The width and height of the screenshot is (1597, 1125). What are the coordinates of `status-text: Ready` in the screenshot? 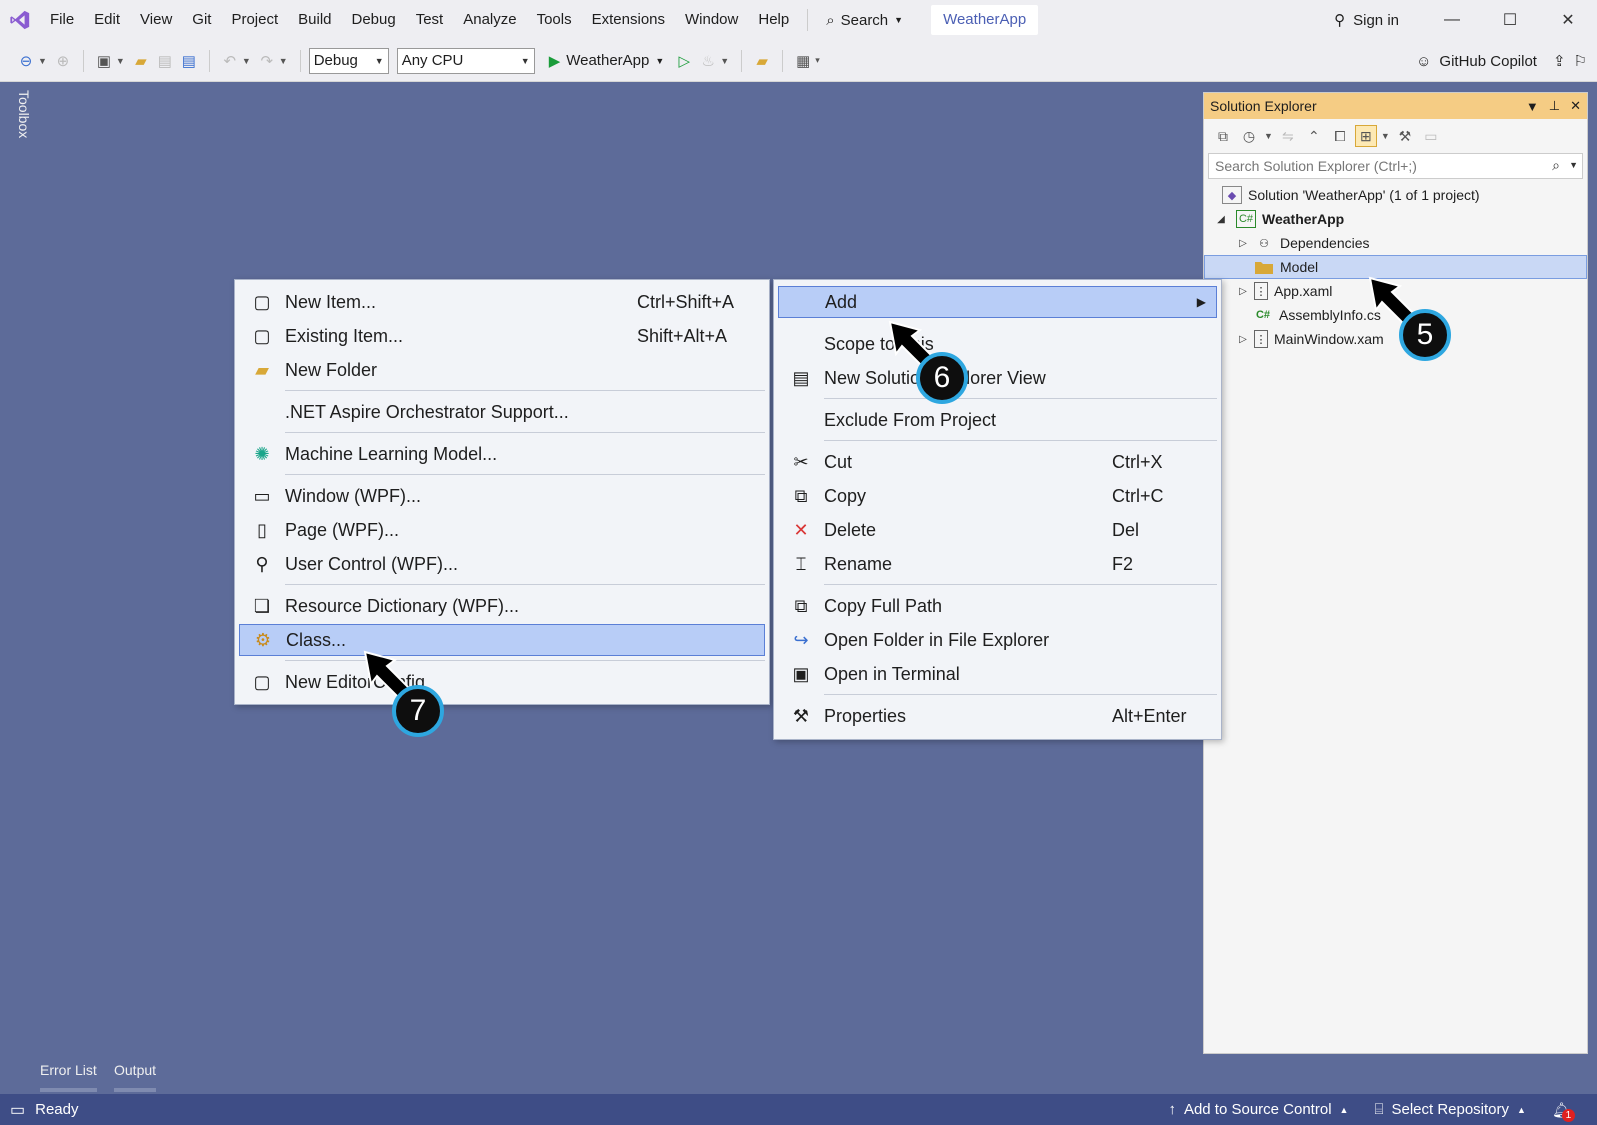 It's located at (57, 1109).